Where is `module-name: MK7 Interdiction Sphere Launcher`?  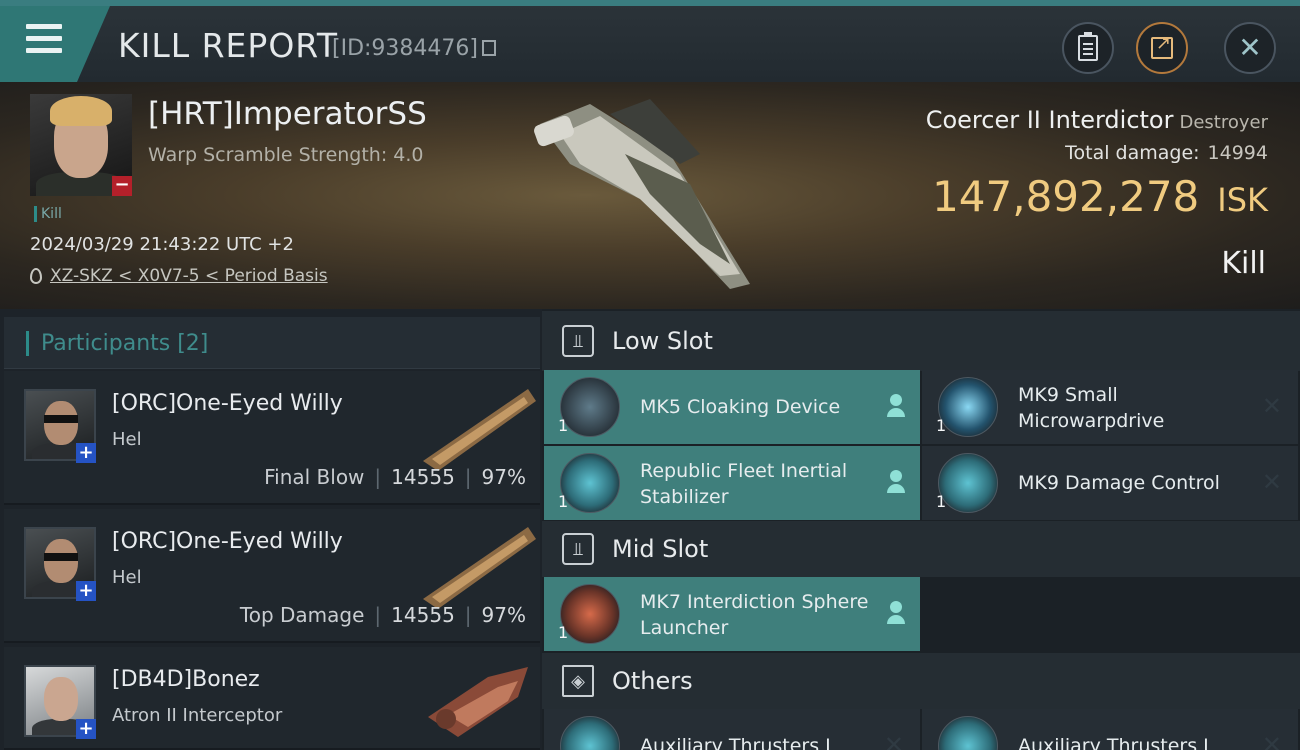 module-name: MK7 Interdiction Sphere Launcher is located at coordinates (754, 615).